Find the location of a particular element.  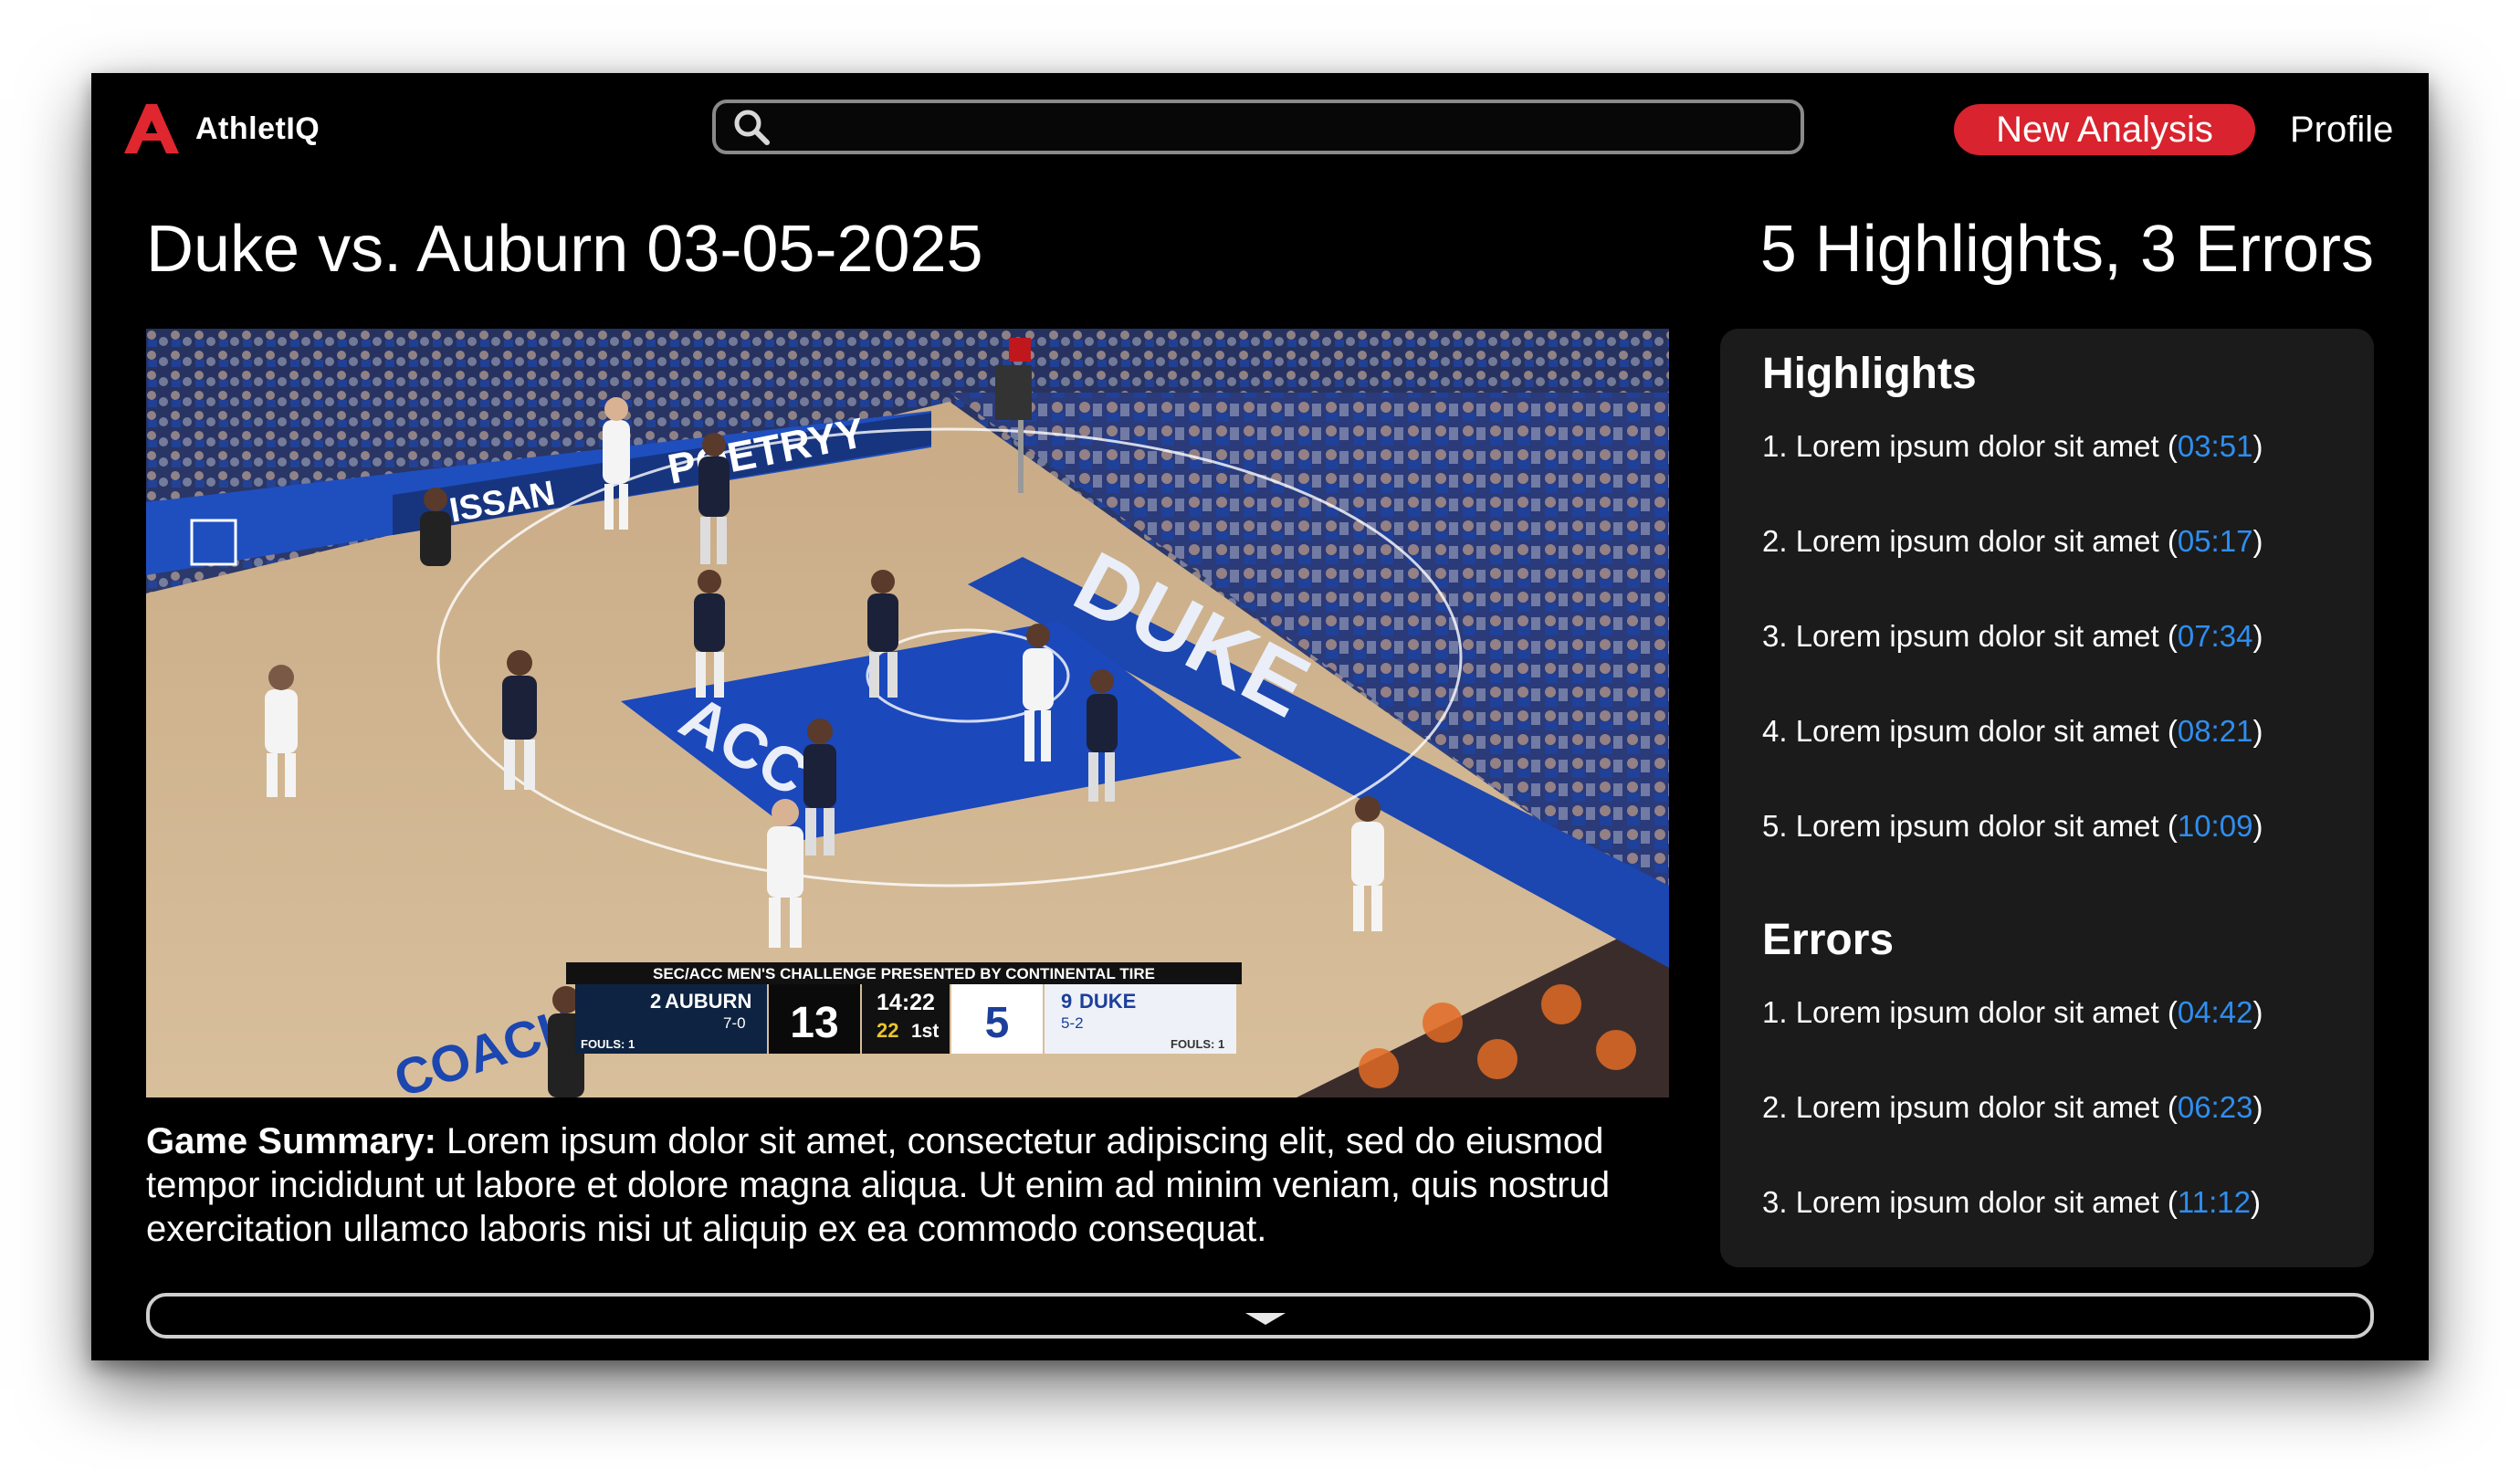

search-input is located at coordinates (1286, 127).